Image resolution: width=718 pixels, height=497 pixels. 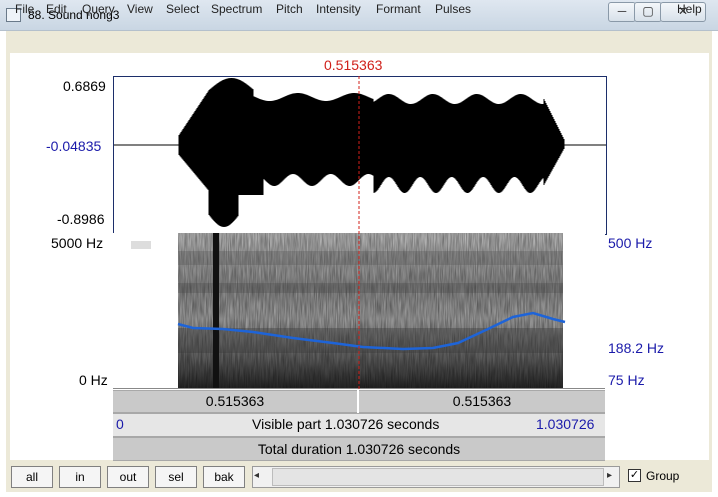 I want to click on menu-bar, so click(x=359, y=40).